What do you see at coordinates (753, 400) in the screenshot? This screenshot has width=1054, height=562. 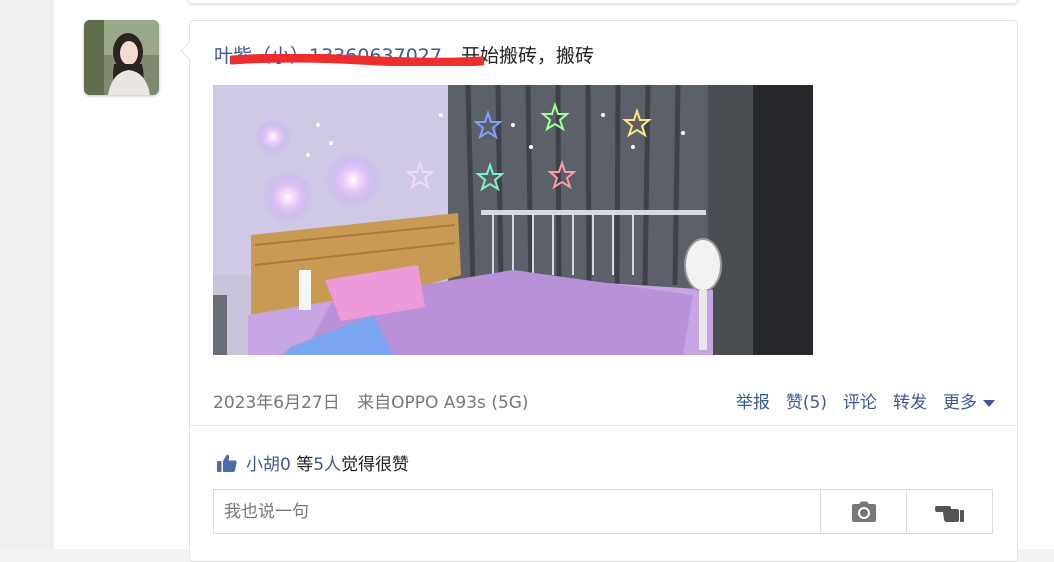 I see `report-link: 举报` at bounding box center [753, 400].